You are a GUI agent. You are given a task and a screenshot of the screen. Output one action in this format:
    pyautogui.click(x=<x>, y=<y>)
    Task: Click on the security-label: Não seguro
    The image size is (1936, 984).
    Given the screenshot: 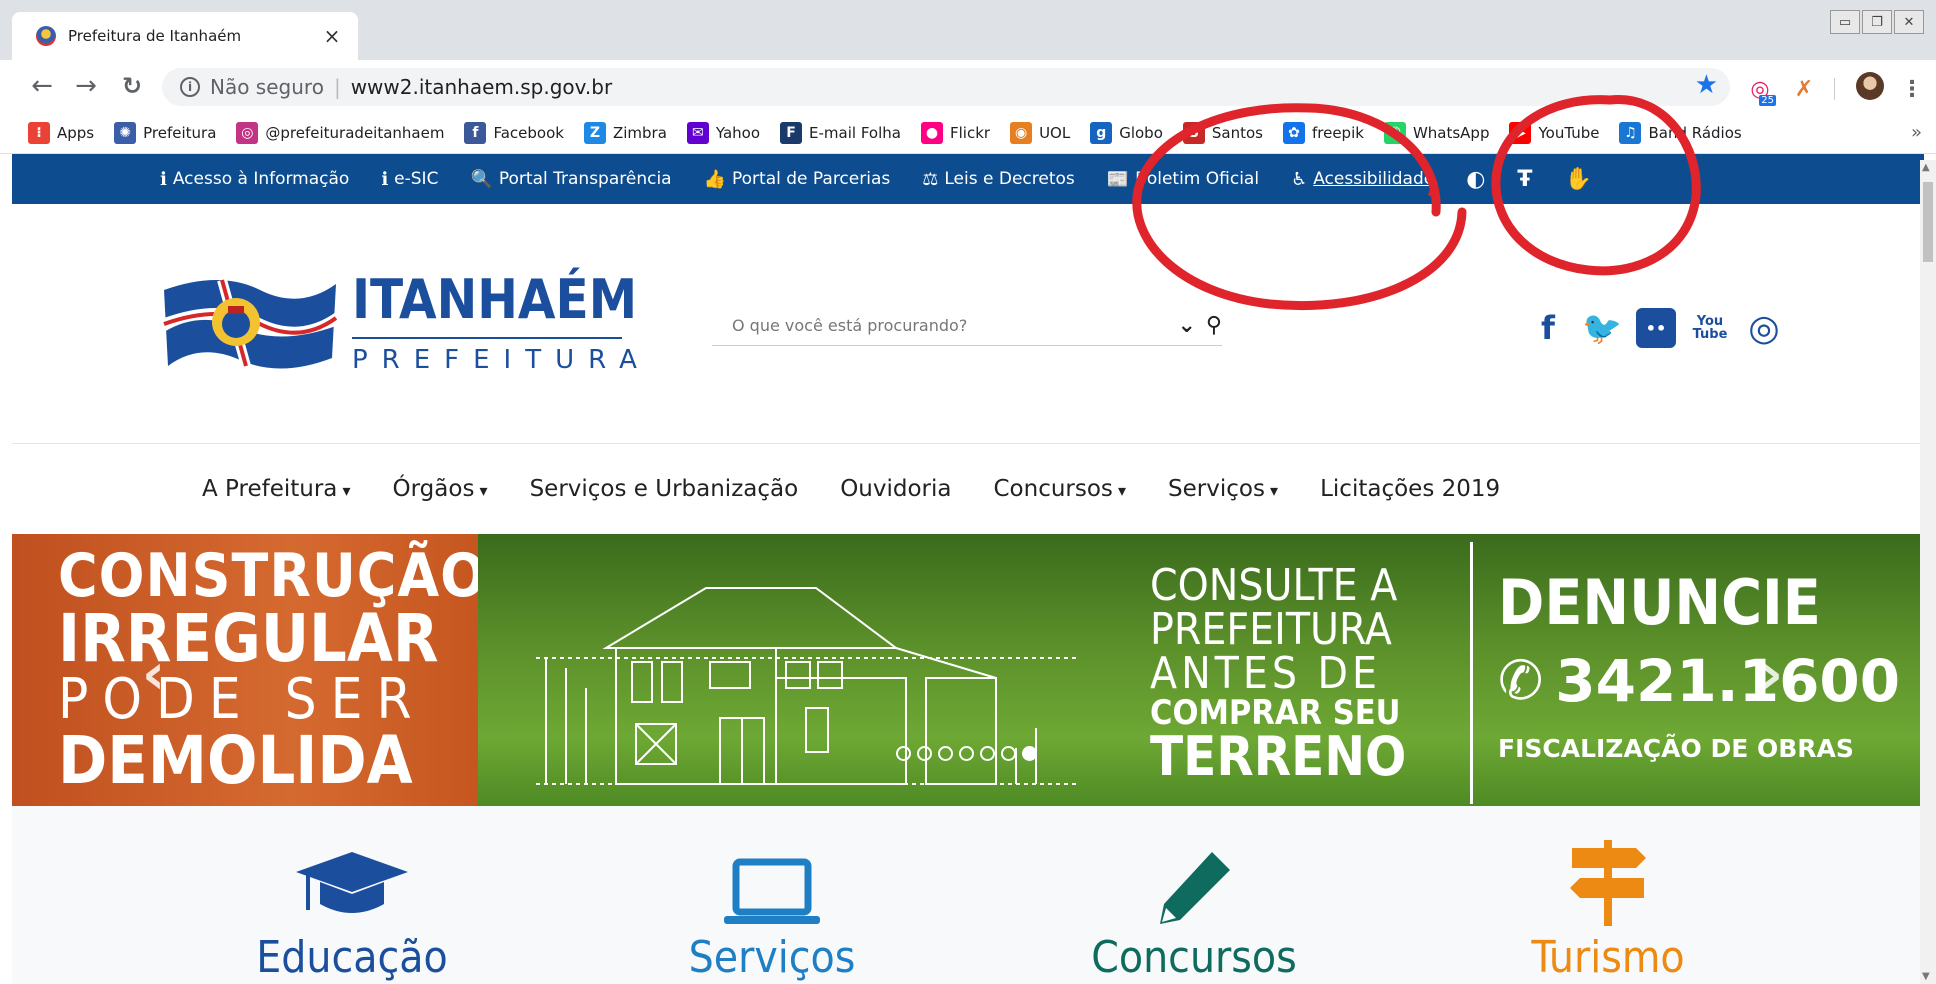 What is the action you would take?
    pyautogui.click(x=267, y=87)
    